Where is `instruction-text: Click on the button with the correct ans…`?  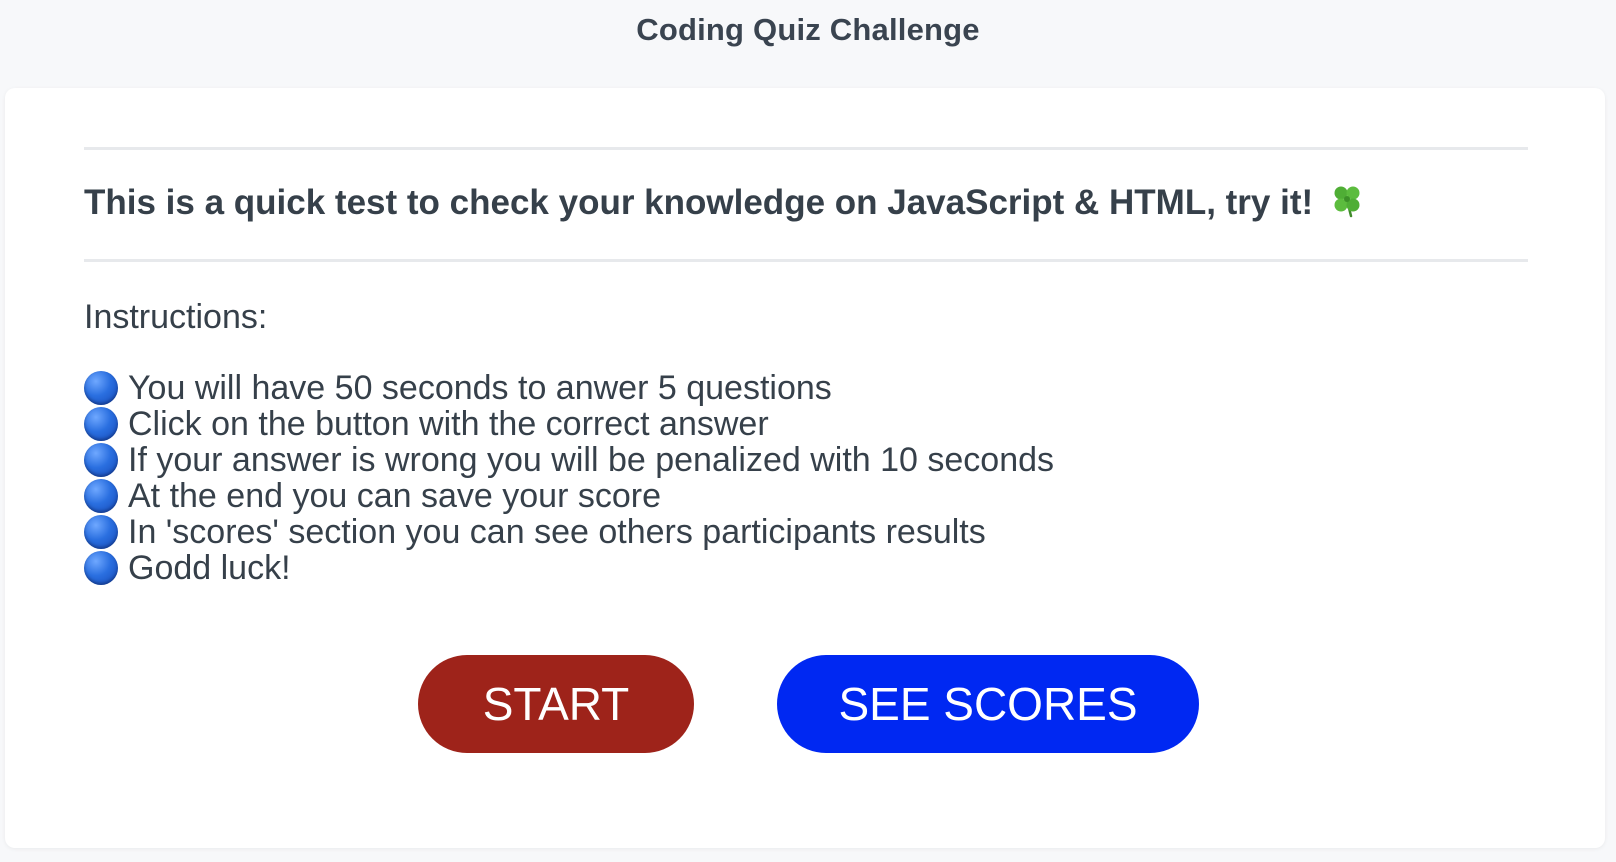 instruction-text: Click on the button with the correct ans… is located at coordinates (448, 424).